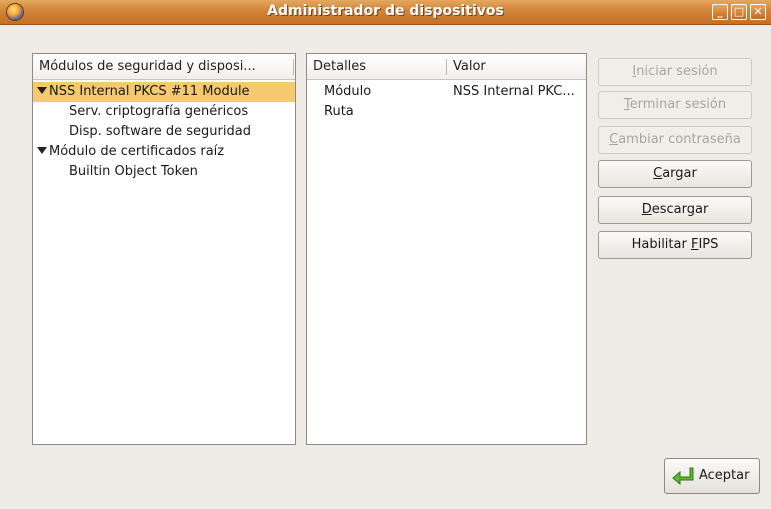 The height and width of the screenshot is (509, 771). What do you see at coordinates (518, 112) in the screenshot?
I see `table-row-value` at bounding box center [518, 112].